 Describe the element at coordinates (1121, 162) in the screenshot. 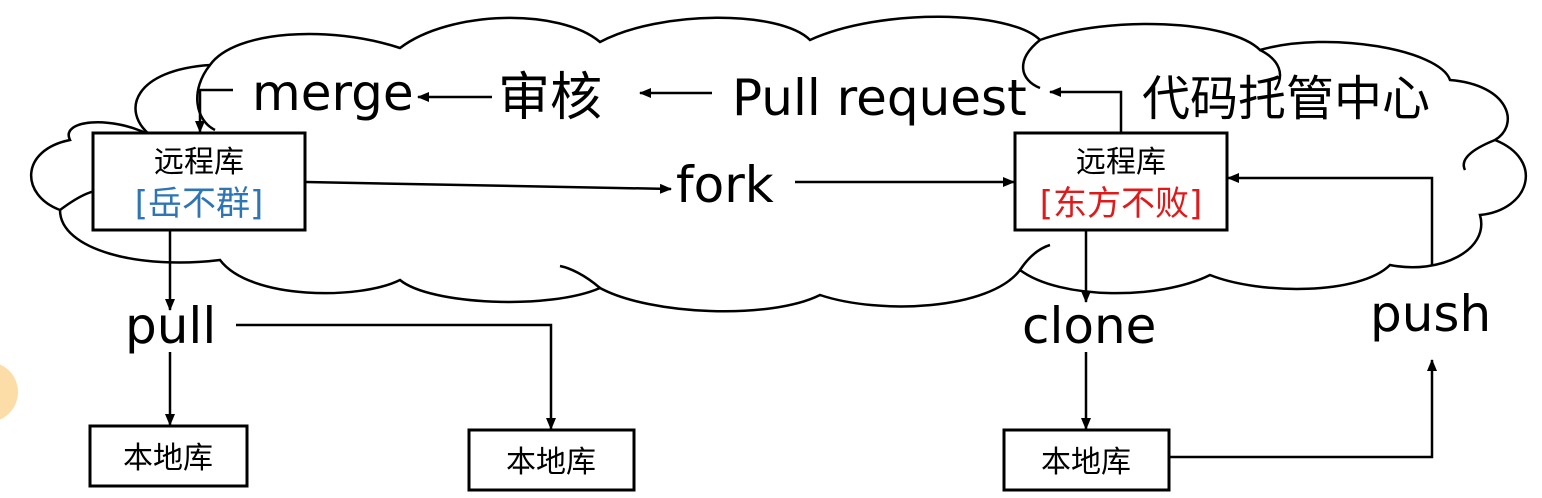

I see `remote-right-title: 远程库` at that location.